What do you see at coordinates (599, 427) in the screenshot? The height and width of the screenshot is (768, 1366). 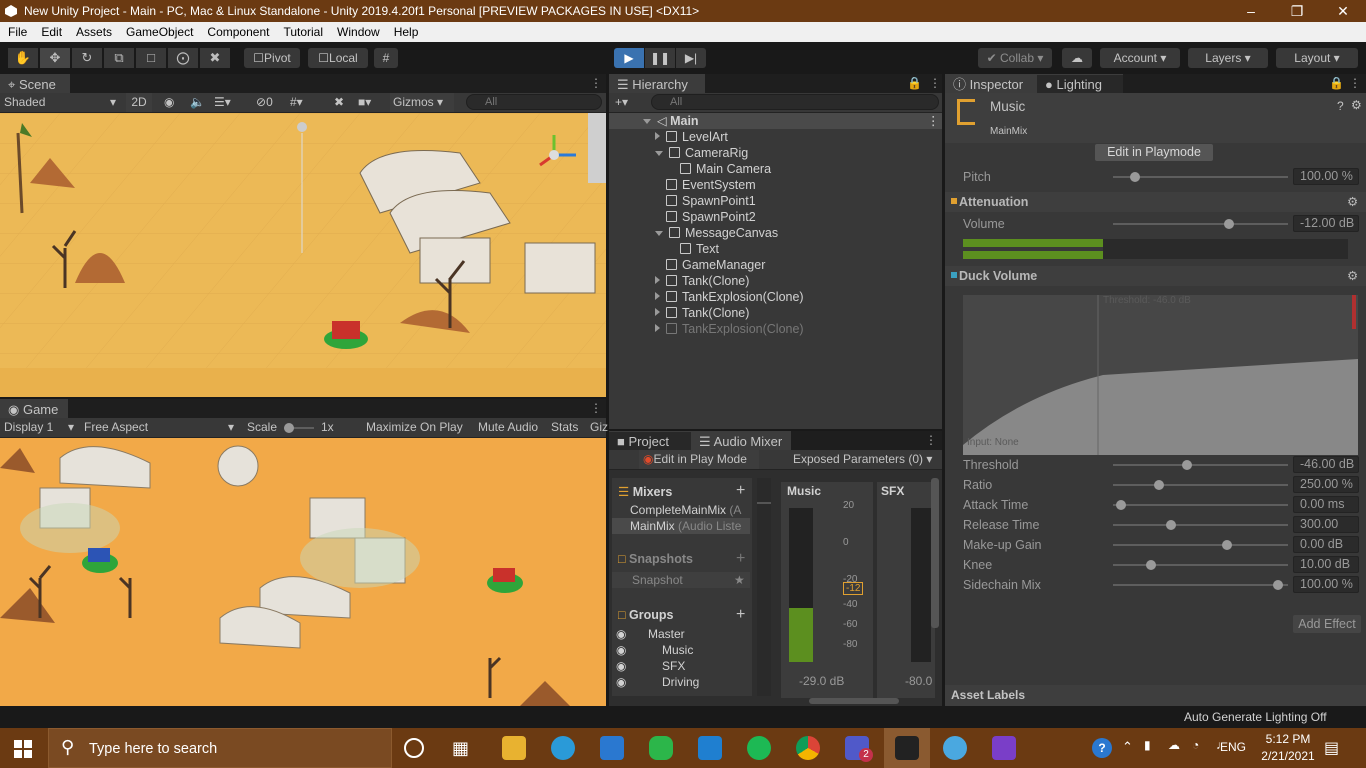 I see `game-gizmos-toggle: Giz` at bounding box center [599, 427].